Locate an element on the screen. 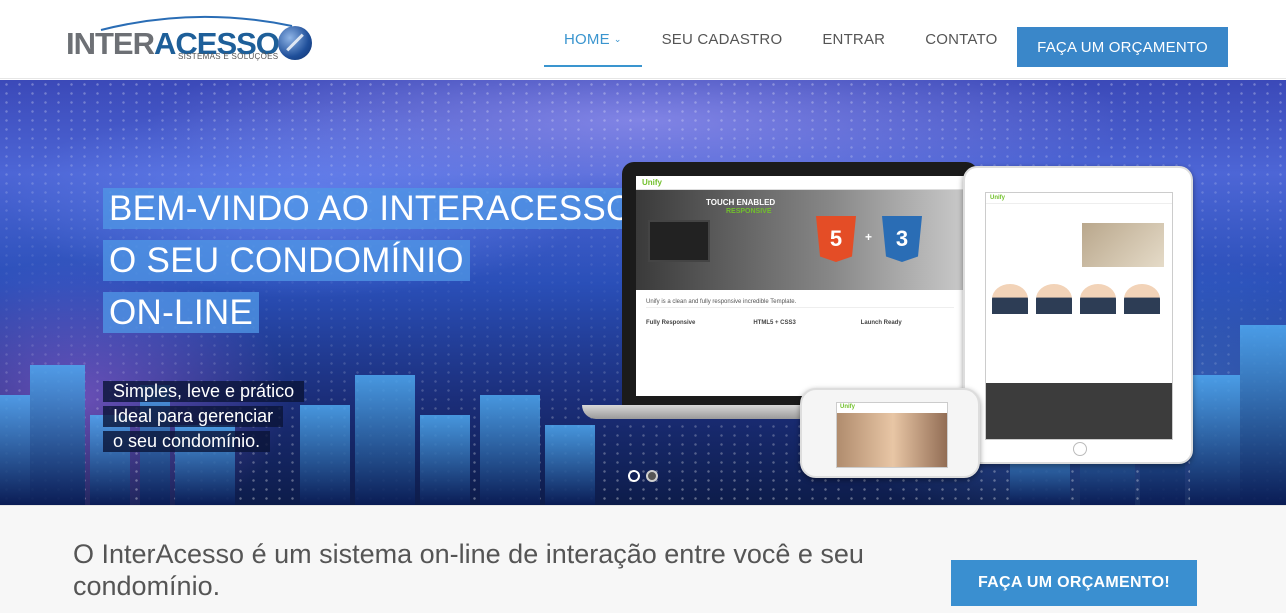  globe-icon is located at coordinates (295, 43).